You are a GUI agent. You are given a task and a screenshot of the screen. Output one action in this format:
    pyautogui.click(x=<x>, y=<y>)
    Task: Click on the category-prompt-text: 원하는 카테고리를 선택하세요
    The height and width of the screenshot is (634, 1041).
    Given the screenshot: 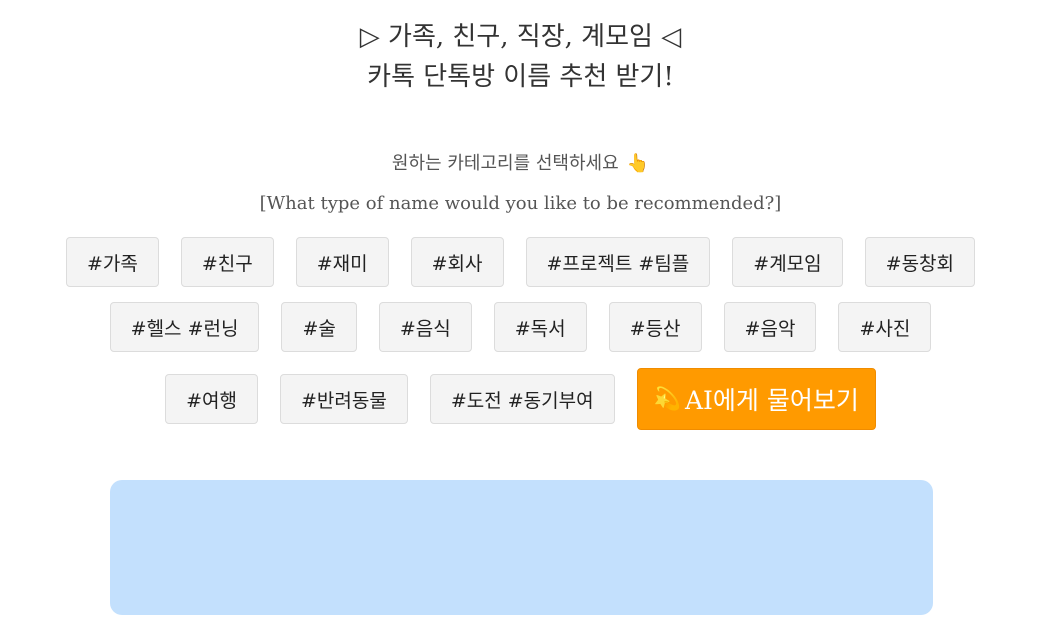 What is the action you would take?
    pyautogui.click(x=505, y=163)
    